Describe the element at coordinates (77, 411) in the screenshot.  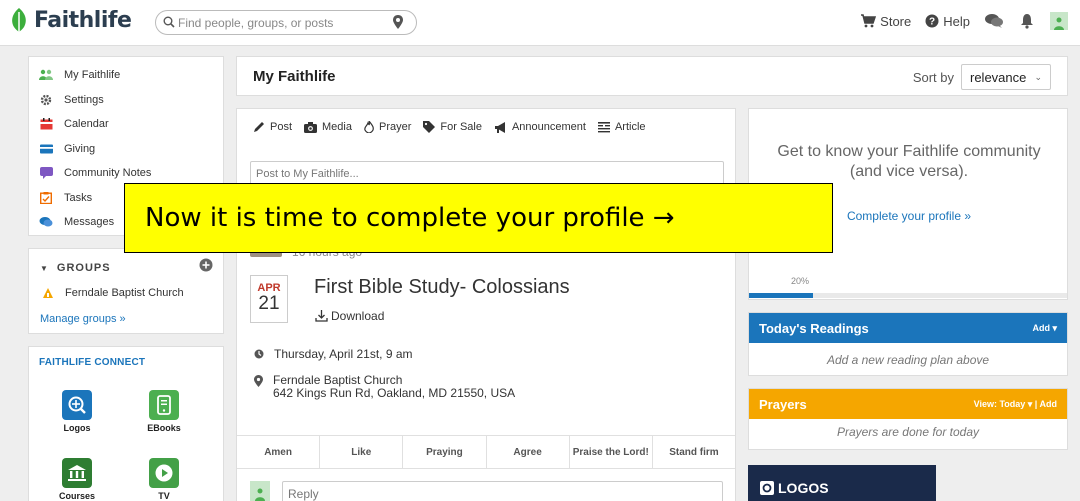
I see `app-logos: Logos` at that location.